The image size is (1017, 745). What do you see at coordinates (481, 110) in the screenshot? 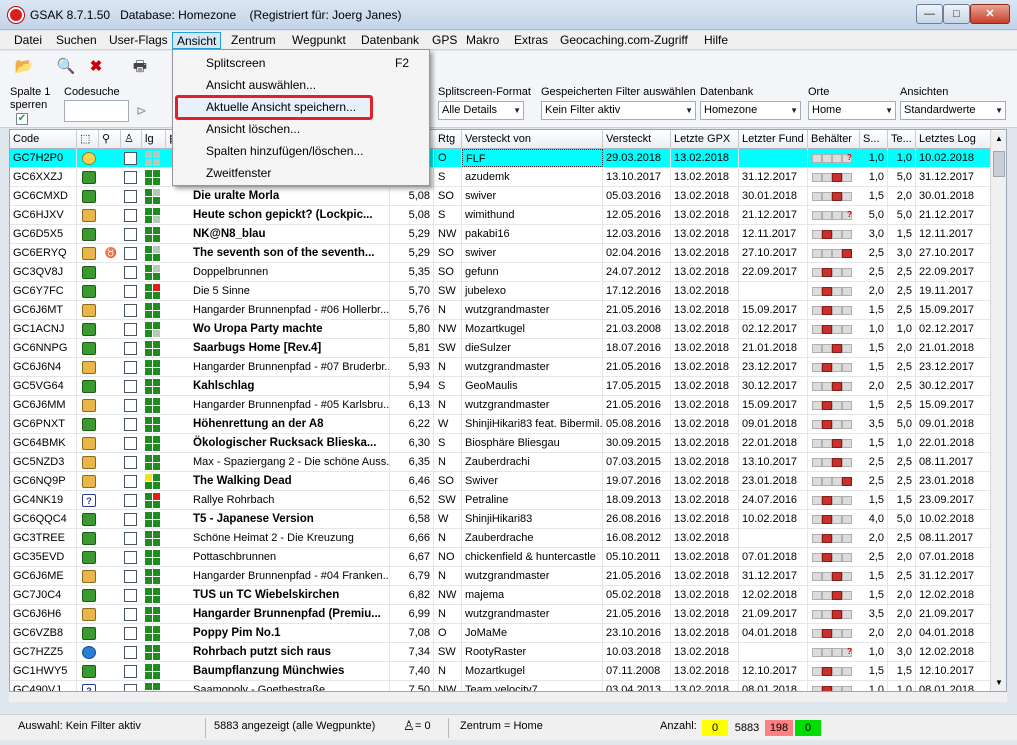
I see `splitscreen-format-select: Alle Details ▼` at bounding box center [481, 110].